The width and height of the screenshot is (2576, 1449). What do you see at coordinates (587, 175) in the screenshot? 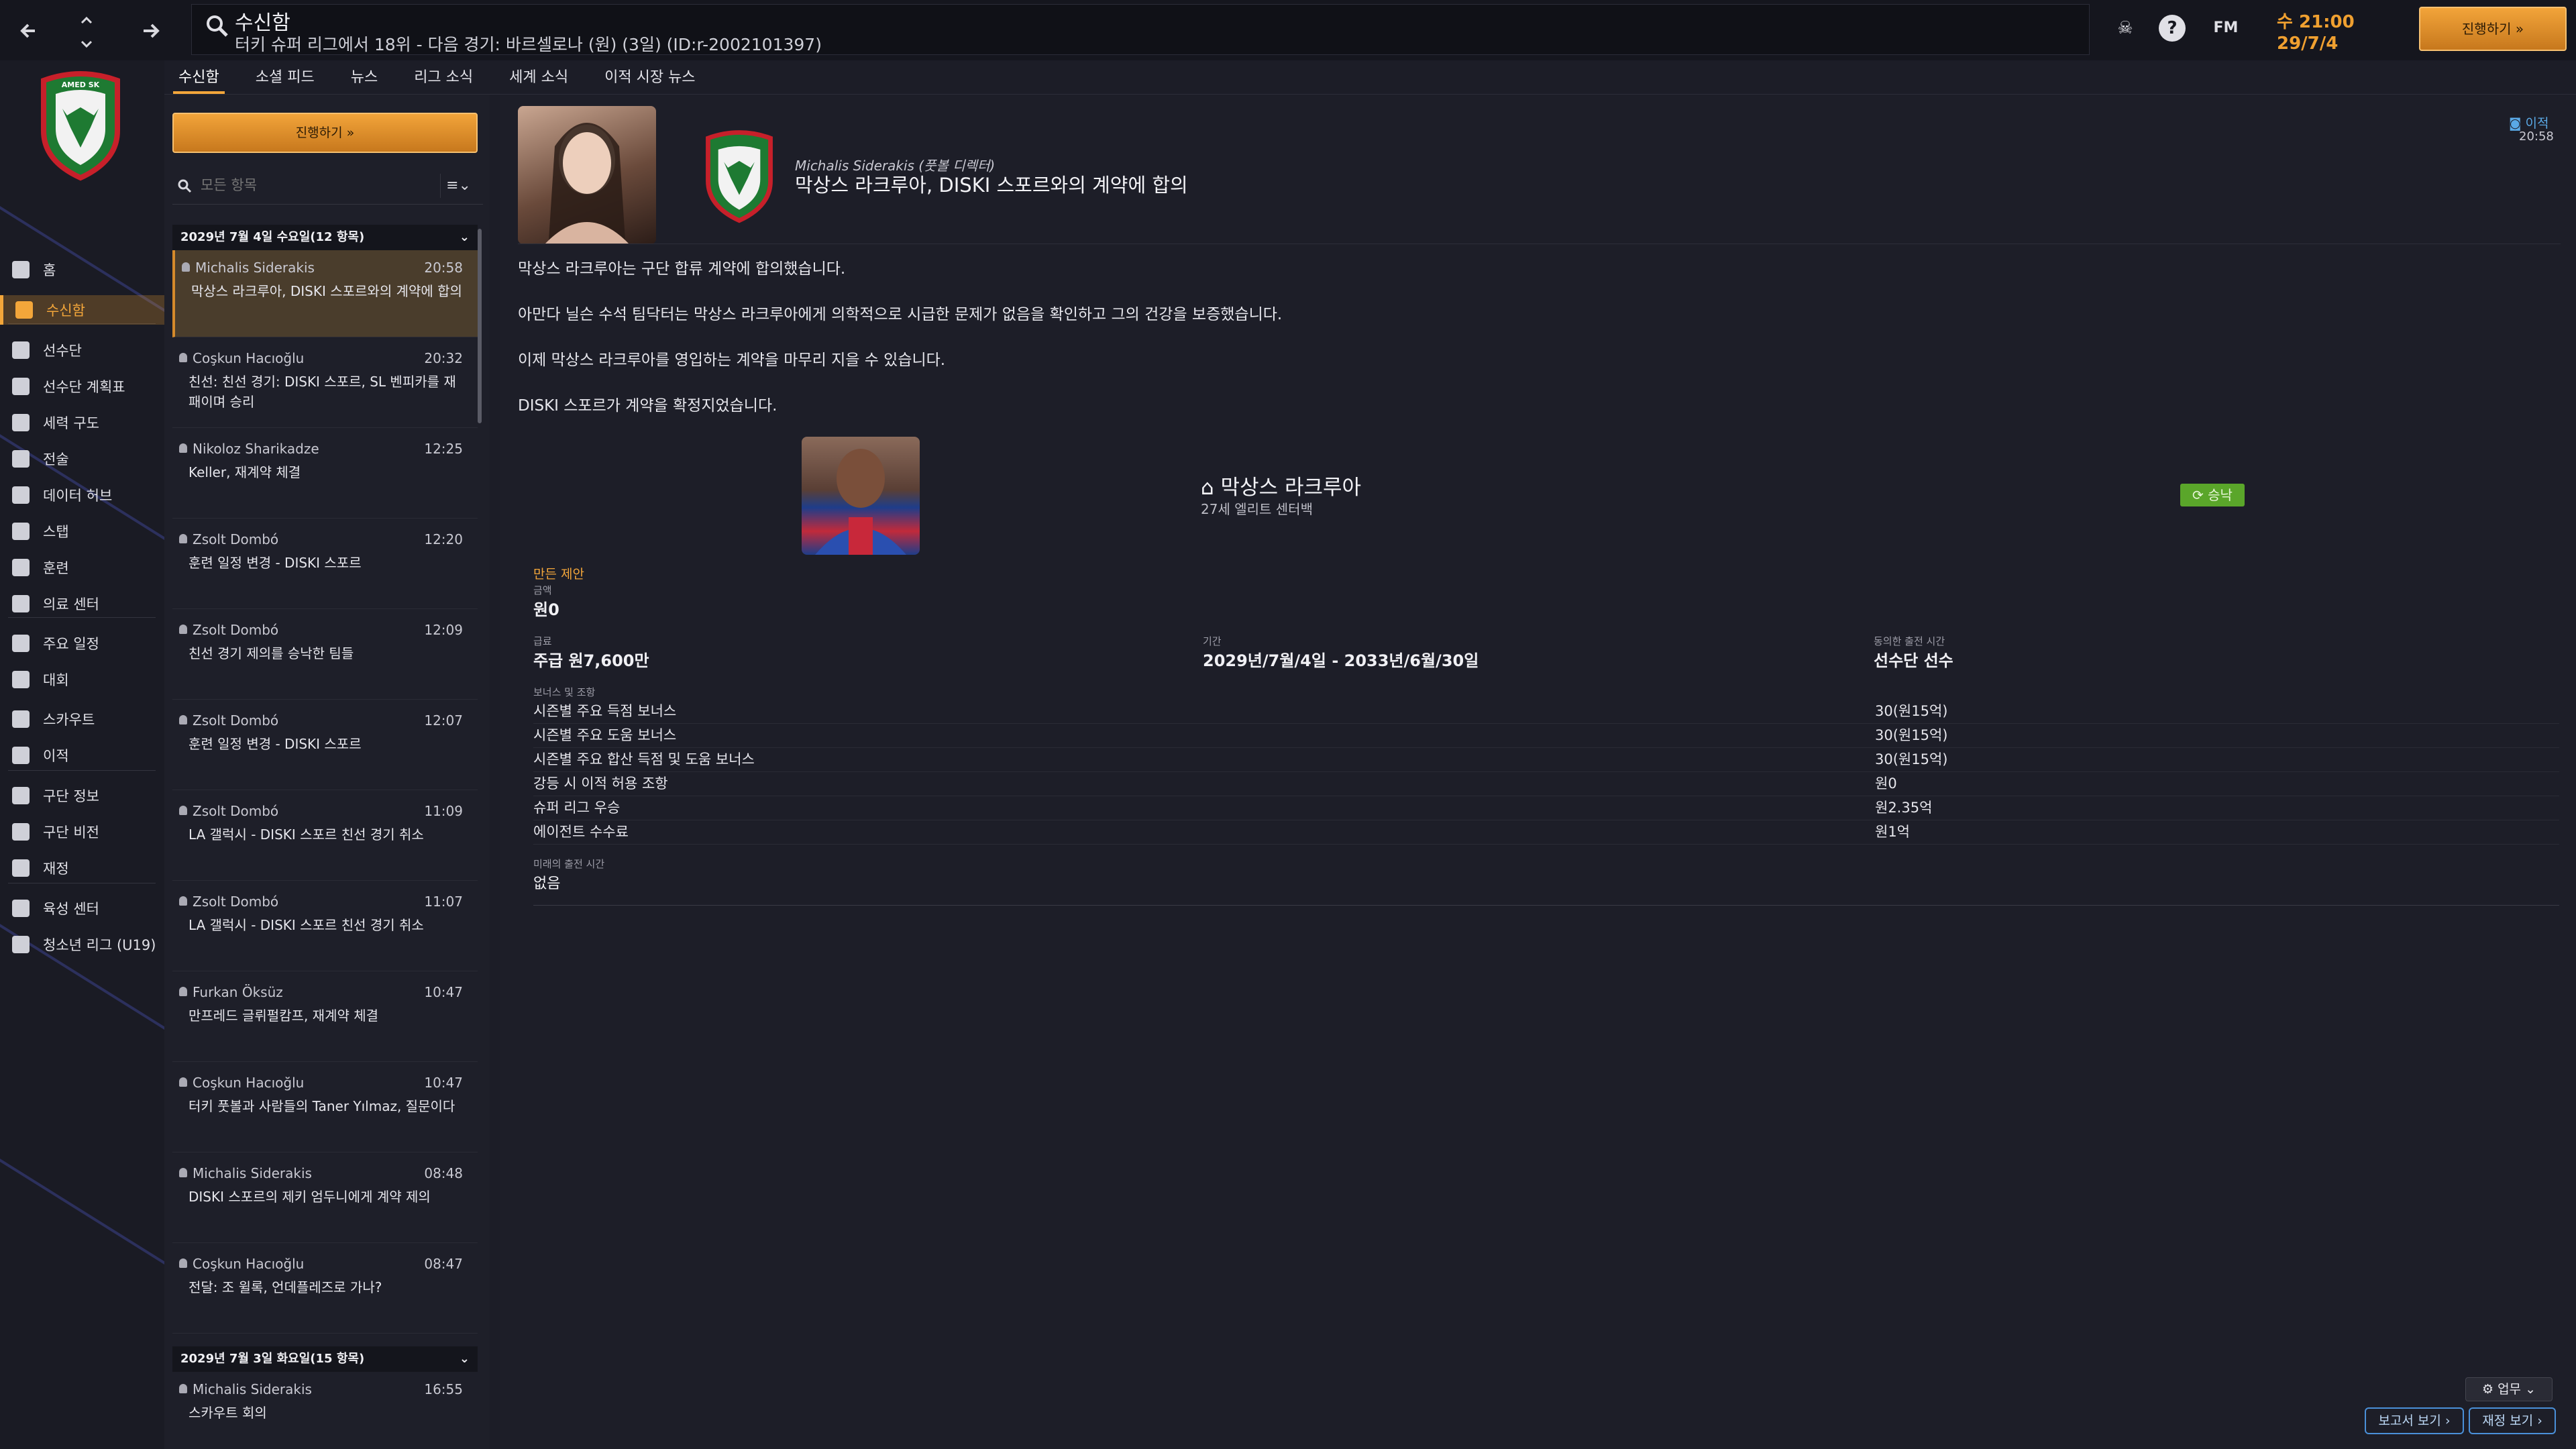
I see `sender-avatar` at bounding box center [587, 175].